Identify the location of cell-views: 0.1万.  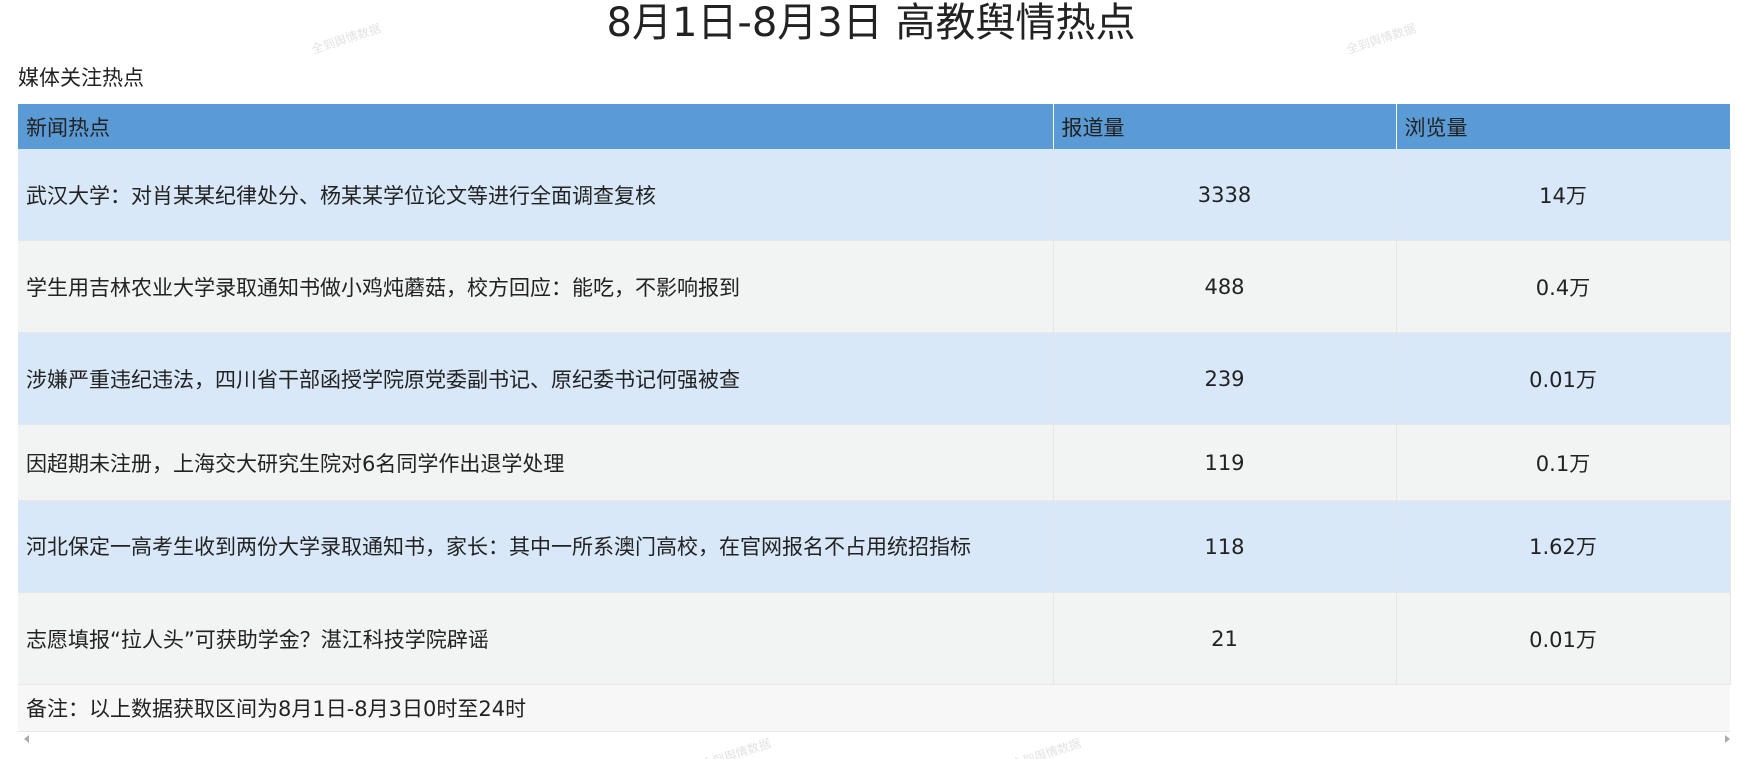
(1563, 462).